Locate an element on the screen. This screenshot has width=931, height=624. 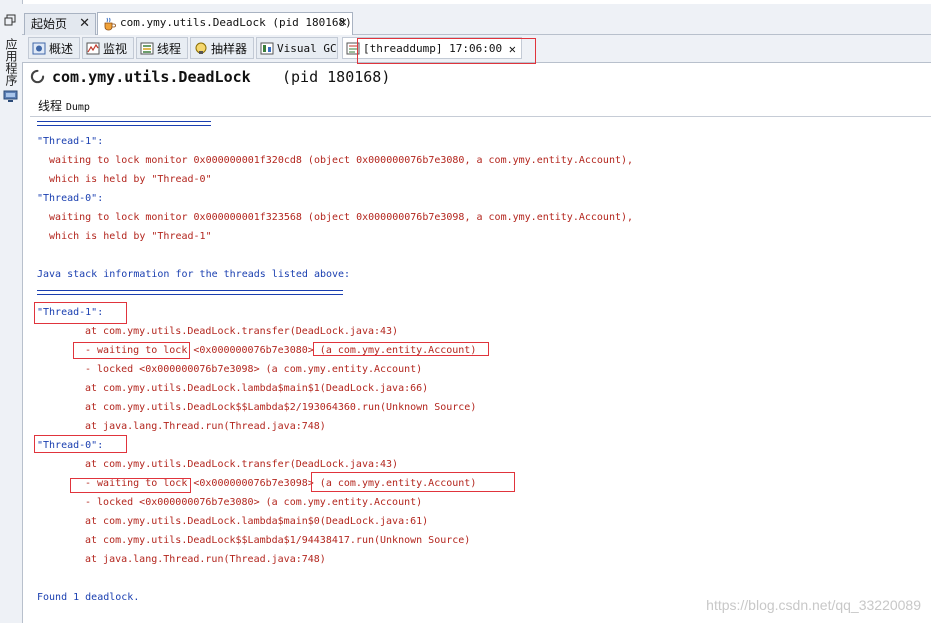
tab-monitor: 监视 is located at coordinates (108, 48).